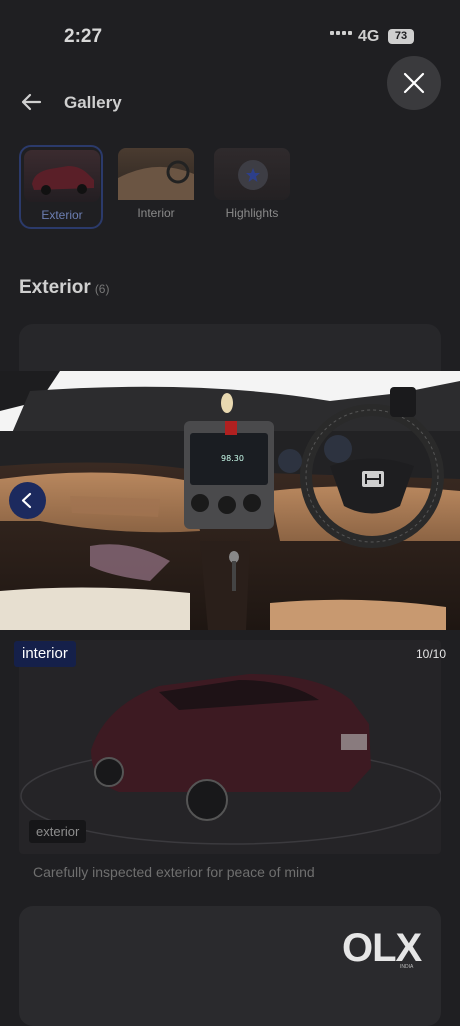 This screenshot has height=1026, width=460. Describe the element at coordinates (230, 35) in the screenshot. I see `status-bar: 2:27 4G 73` at that location.